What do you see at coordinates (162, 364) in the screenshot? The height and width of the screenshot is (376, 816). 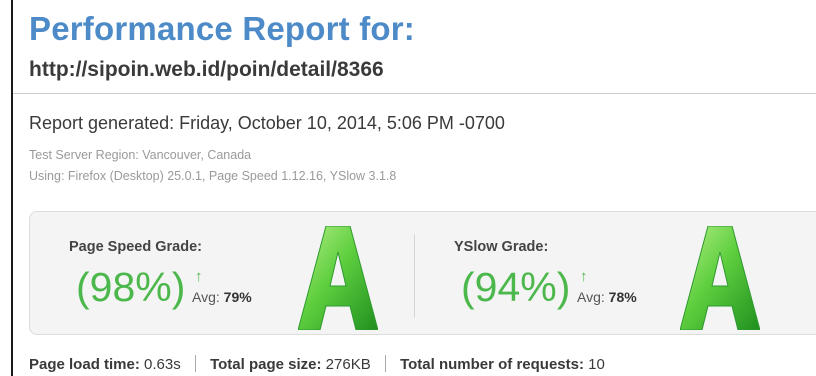 I see `load-time-value: 0.63s` at bounding box center [162, 364].